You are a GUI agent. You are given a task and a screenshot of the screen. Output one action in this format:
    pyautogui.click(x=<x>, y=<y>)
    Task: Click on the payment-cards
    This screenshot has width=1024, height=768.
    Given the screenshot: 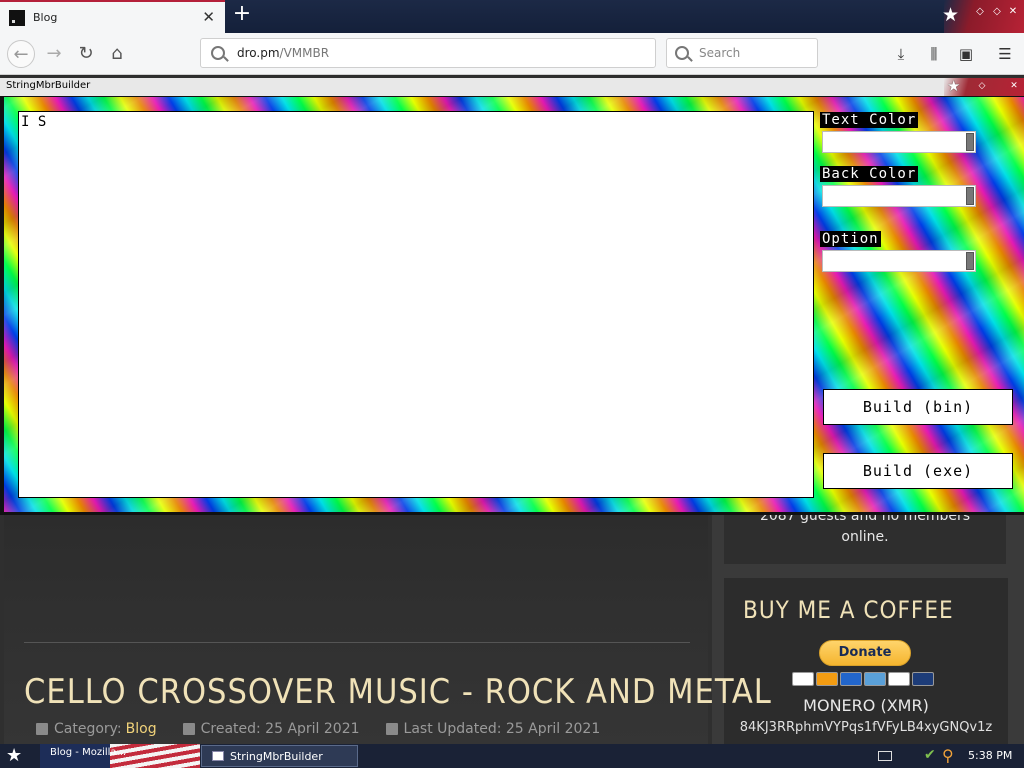 What is the action you would take?
    pyautogui.click(x=863, y=679)
    